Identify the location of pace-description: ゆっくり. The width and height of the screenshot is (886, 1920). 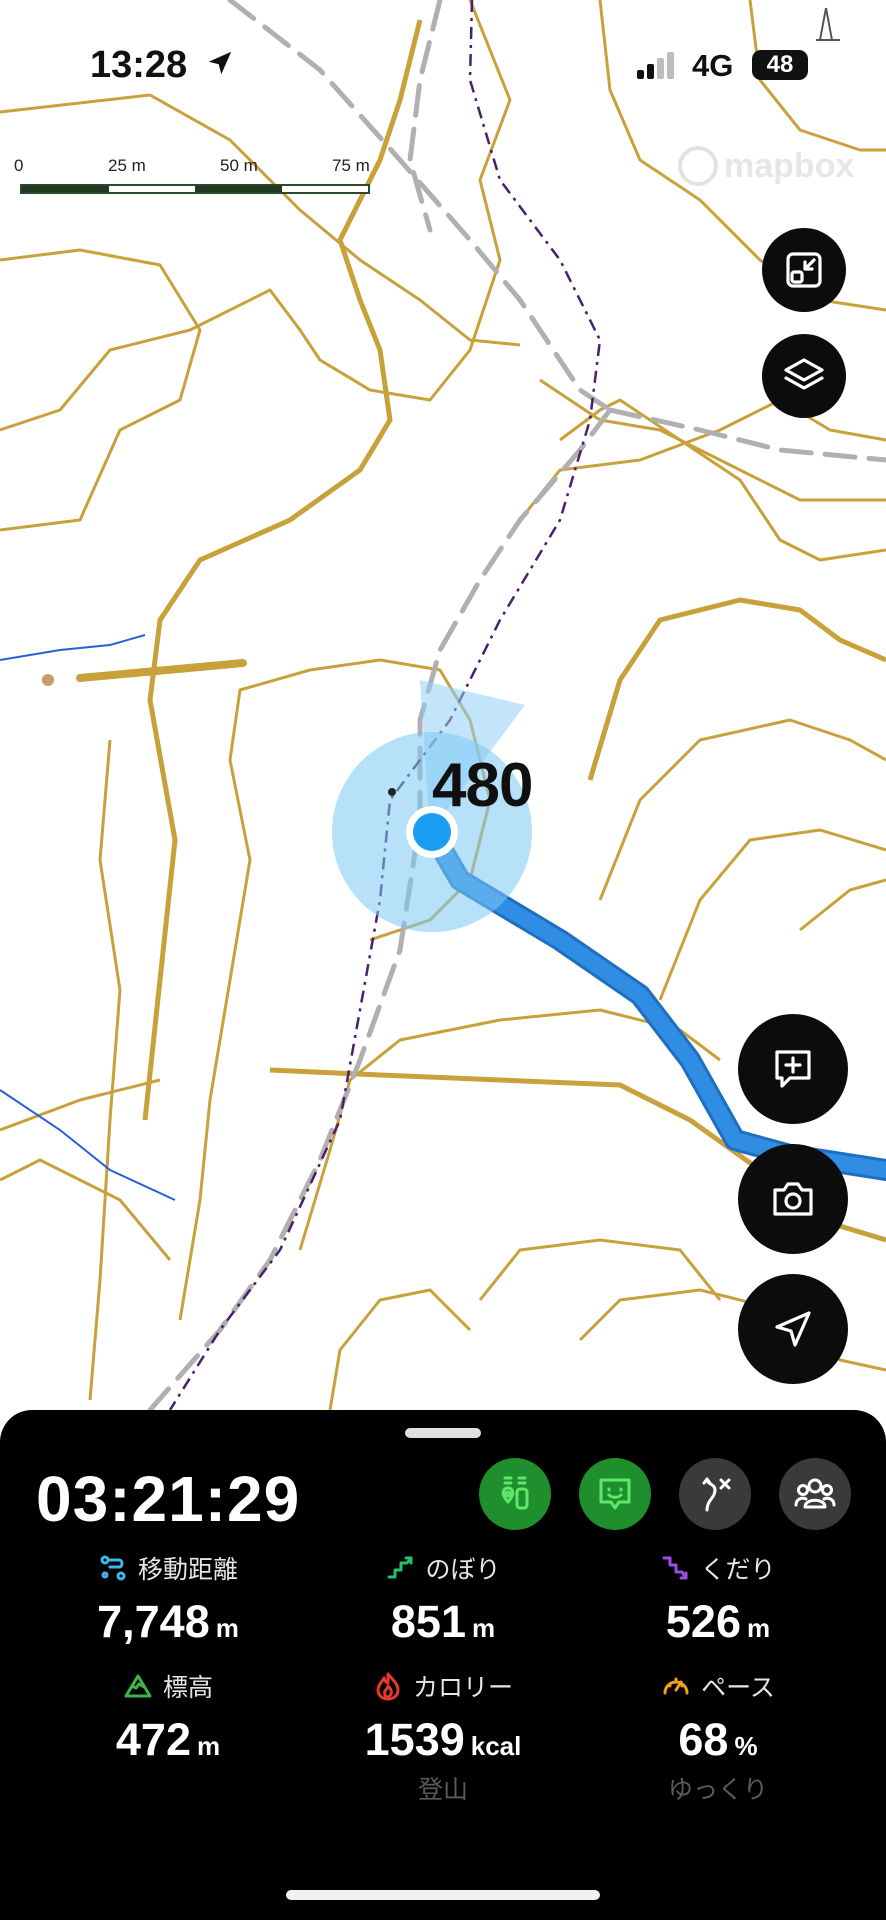
(717, 1790).